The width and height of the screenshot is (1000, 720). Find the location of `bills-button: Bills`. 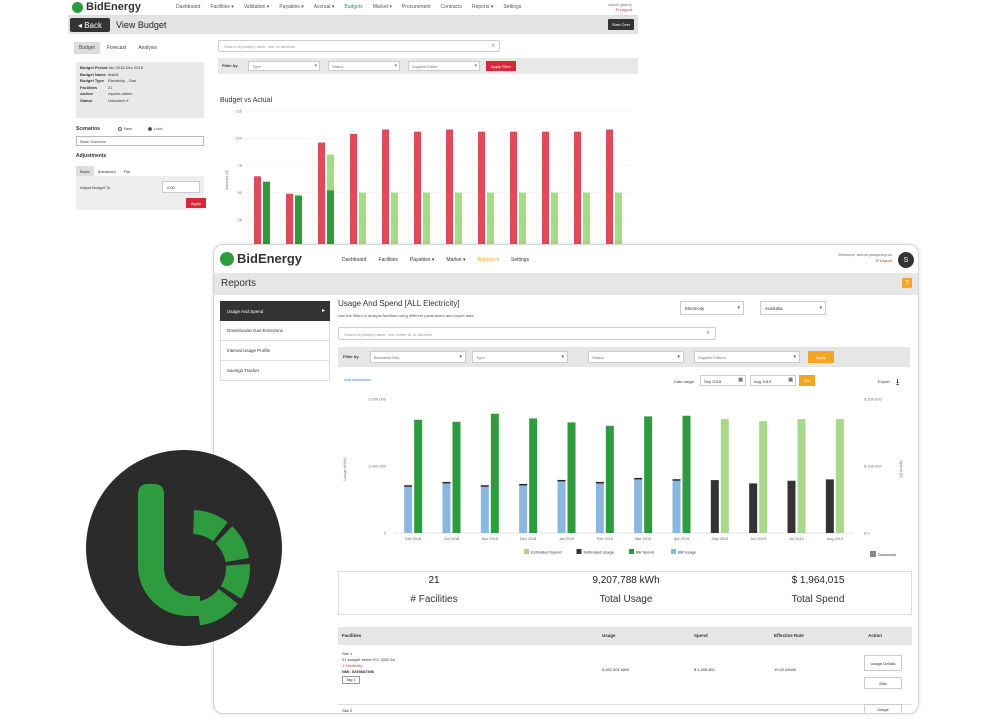

bills-button: Bills is located at coordinates (883, 683).